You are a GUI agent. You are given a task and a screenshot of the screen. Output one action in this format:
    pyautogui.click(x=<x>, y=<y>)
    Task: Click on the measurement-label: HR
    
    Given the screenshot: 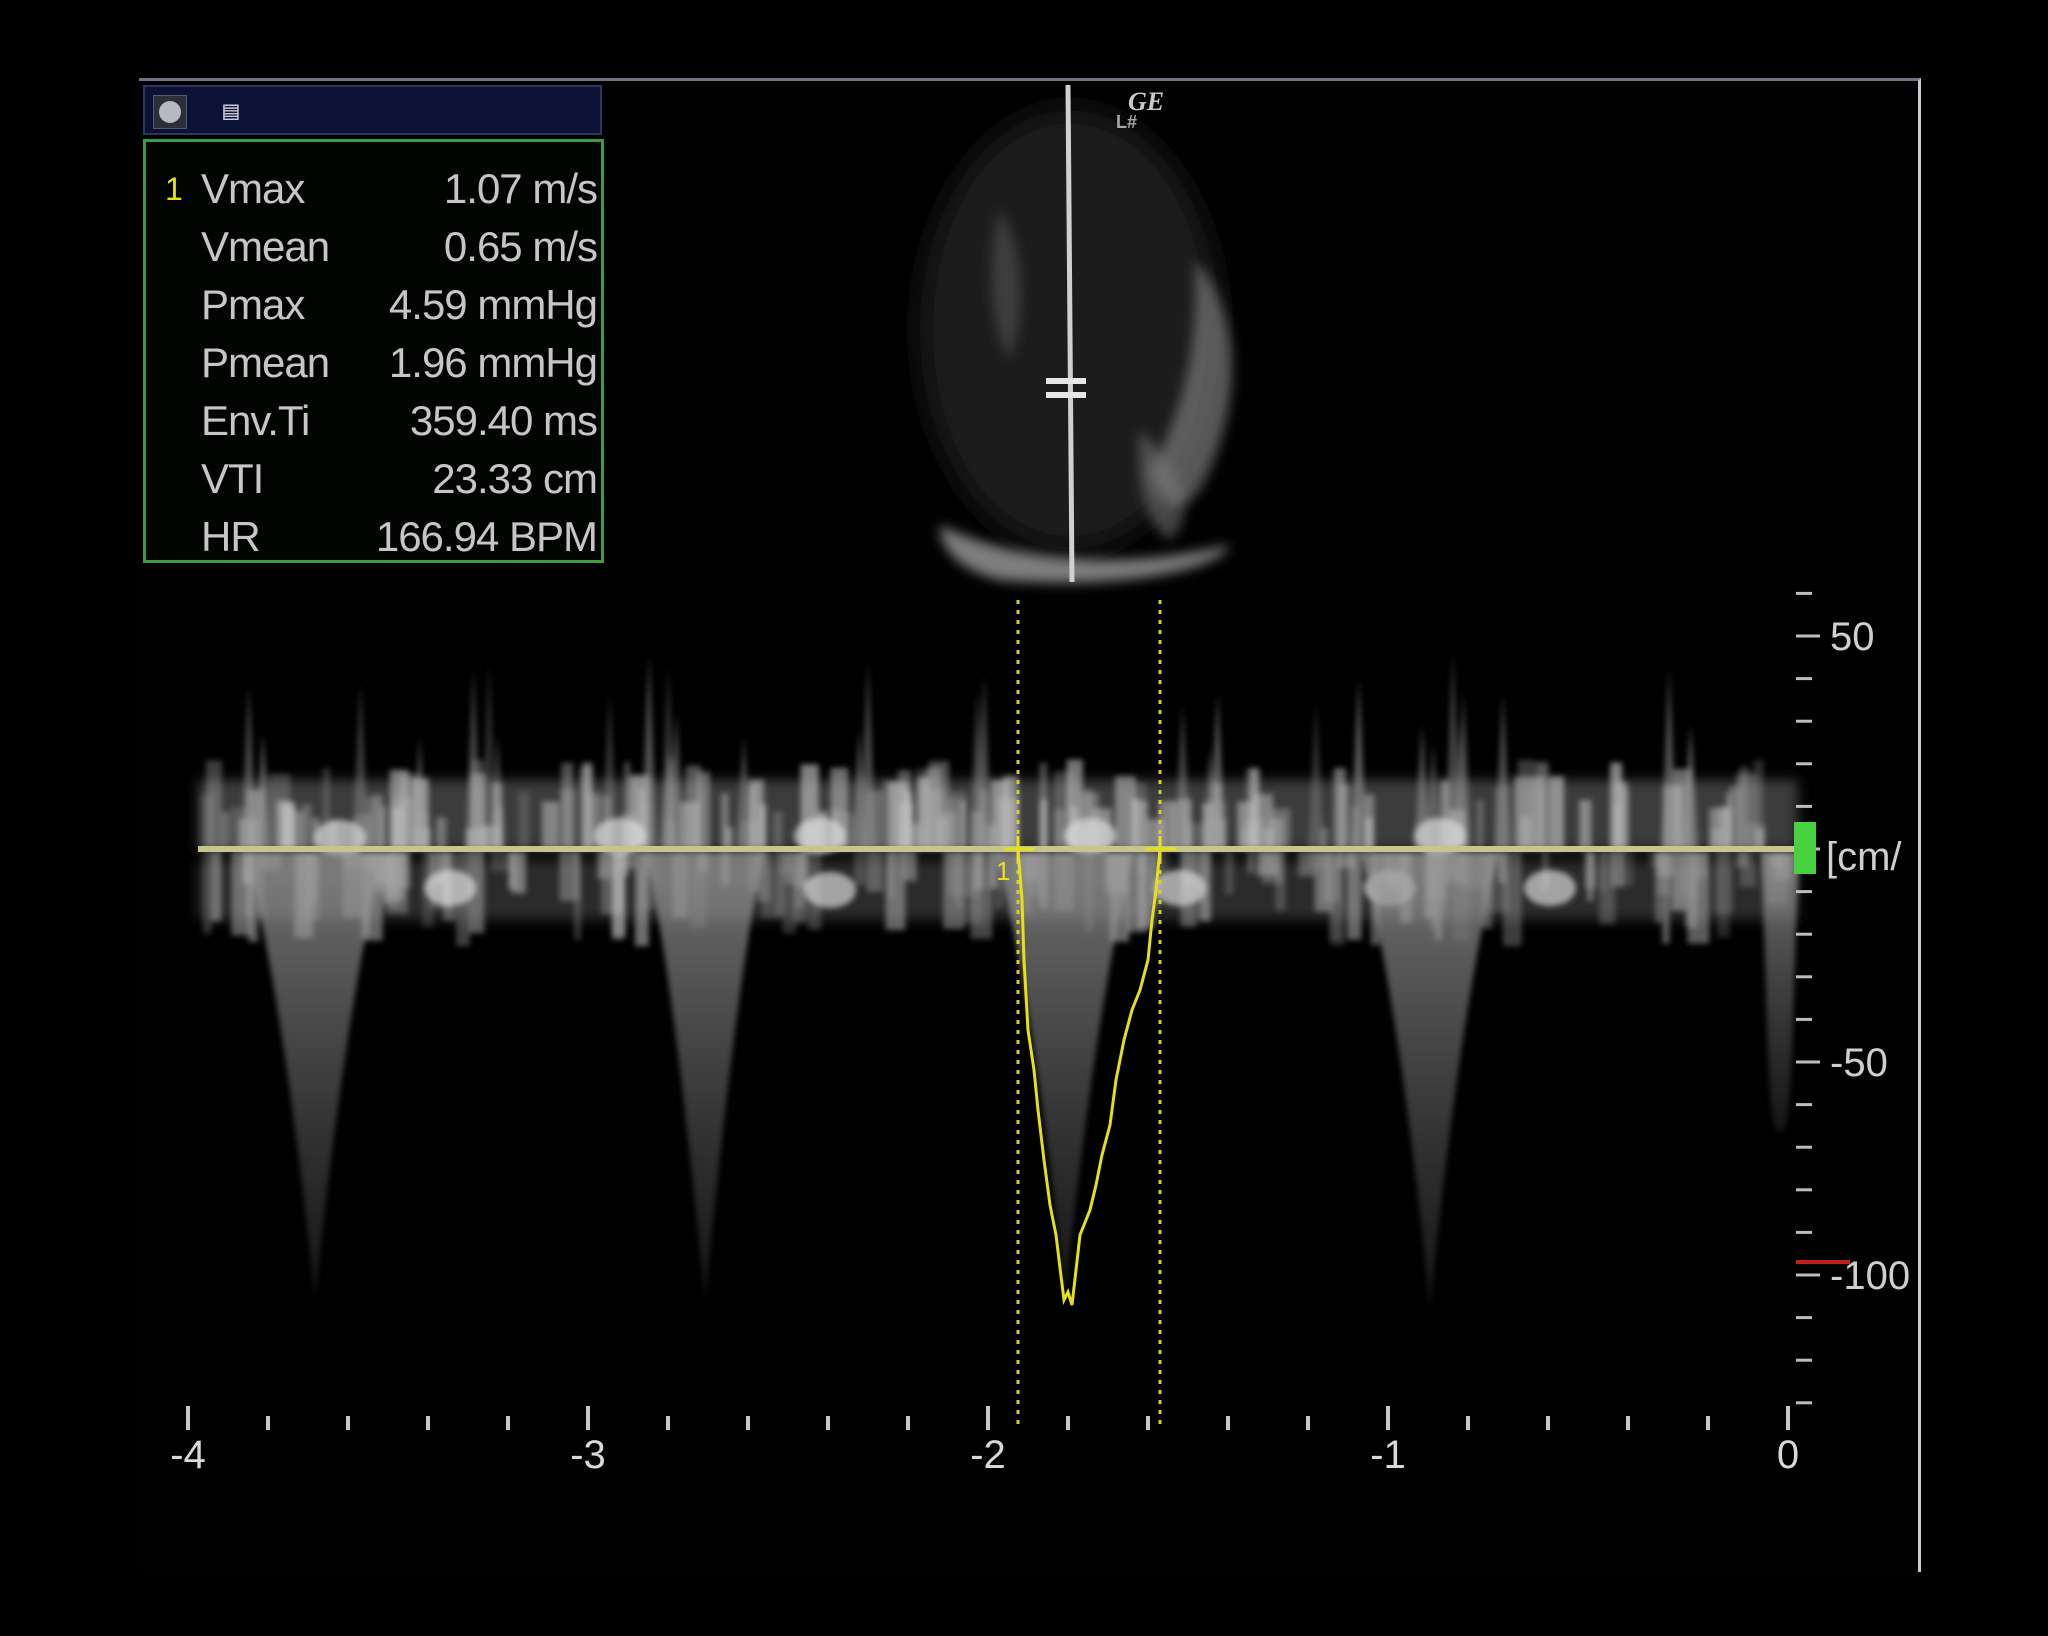 What is the action you would take?
    pyautogui.click(x=231, y=536)
    